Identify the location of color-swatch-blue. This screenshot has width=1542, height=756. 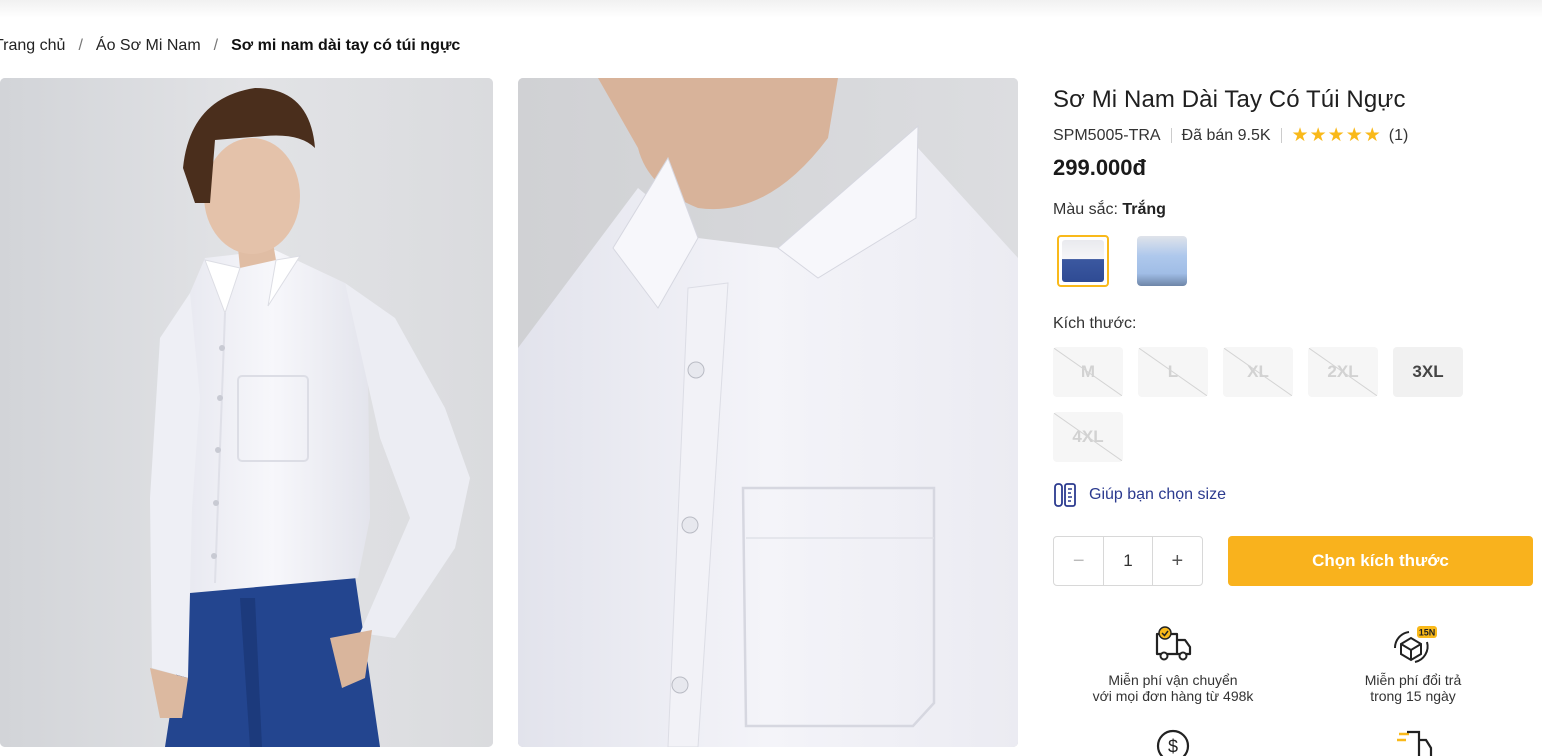
(1162, 261).